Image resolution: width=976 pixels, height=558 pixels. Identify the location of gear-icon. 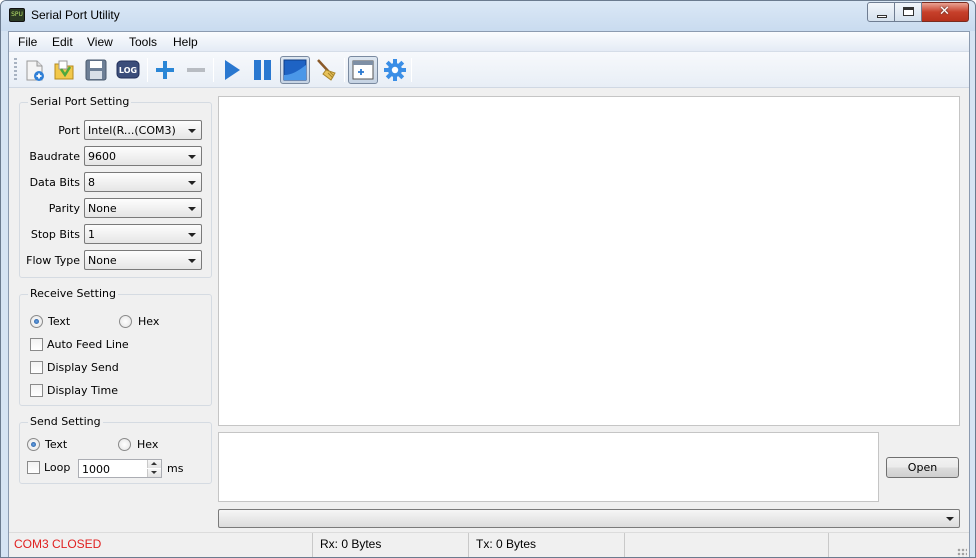
(395, 70).